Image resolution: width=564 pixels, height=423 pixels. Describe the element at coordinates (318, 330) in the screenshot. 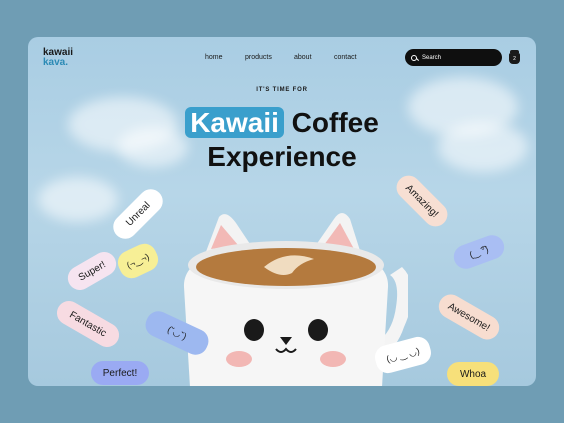

I see `right-eye` at that location.